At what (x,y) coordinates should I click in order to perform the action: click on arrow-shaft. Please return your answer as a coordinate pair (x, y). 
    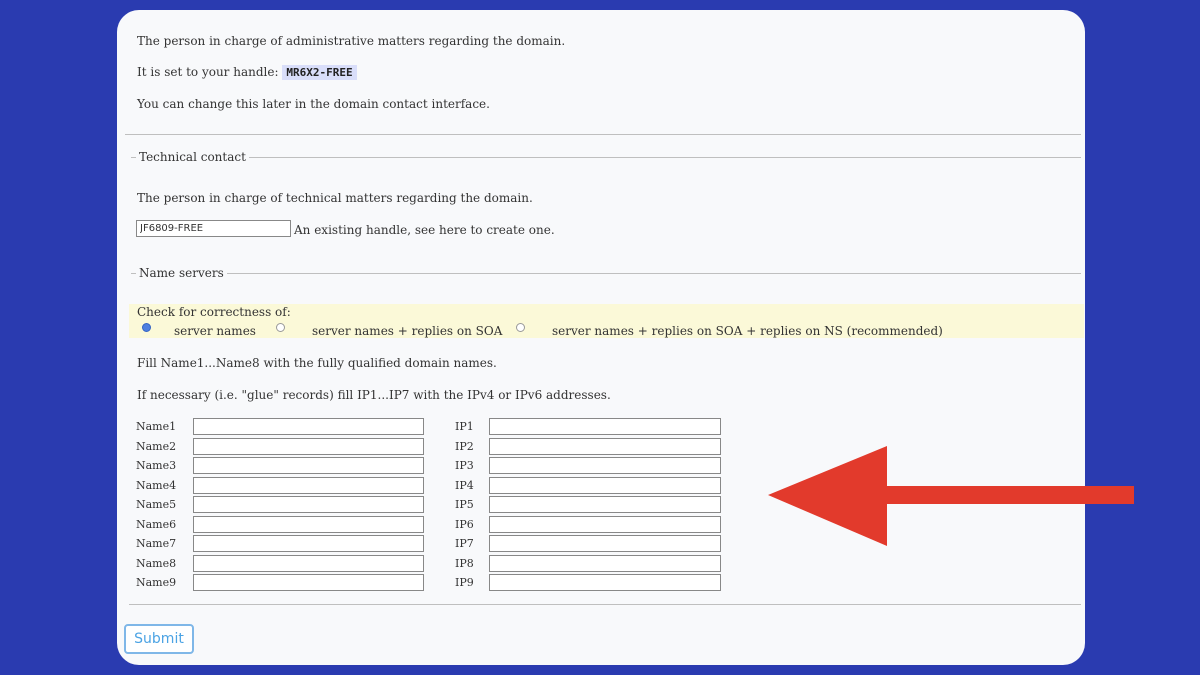
    Looking at the image, I should click on (997, 495).